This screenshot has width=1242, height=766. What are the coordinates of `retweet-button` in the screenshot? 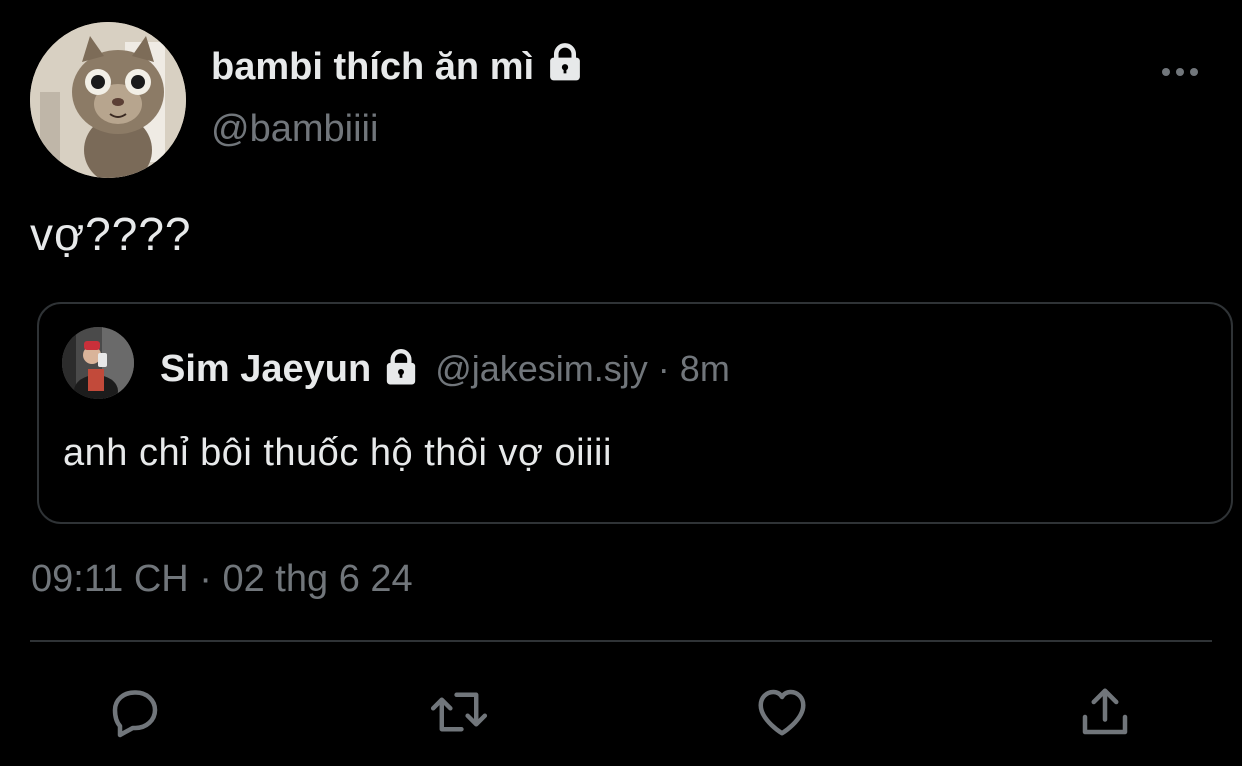 It's located at (459, 712).